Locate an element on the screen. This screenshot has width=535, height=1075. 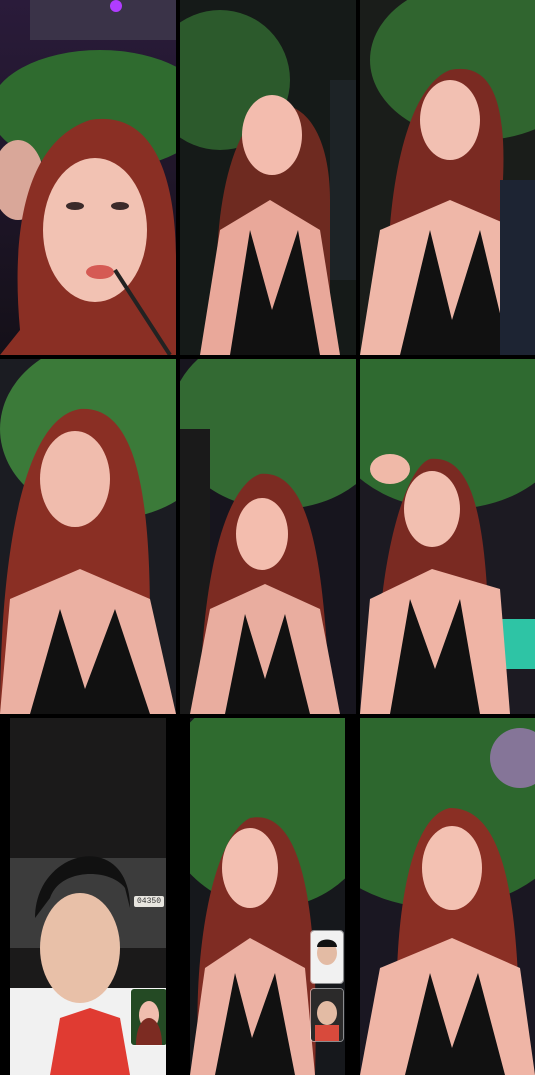
video-tile-r3c3 is located at coordinates (447, 896).